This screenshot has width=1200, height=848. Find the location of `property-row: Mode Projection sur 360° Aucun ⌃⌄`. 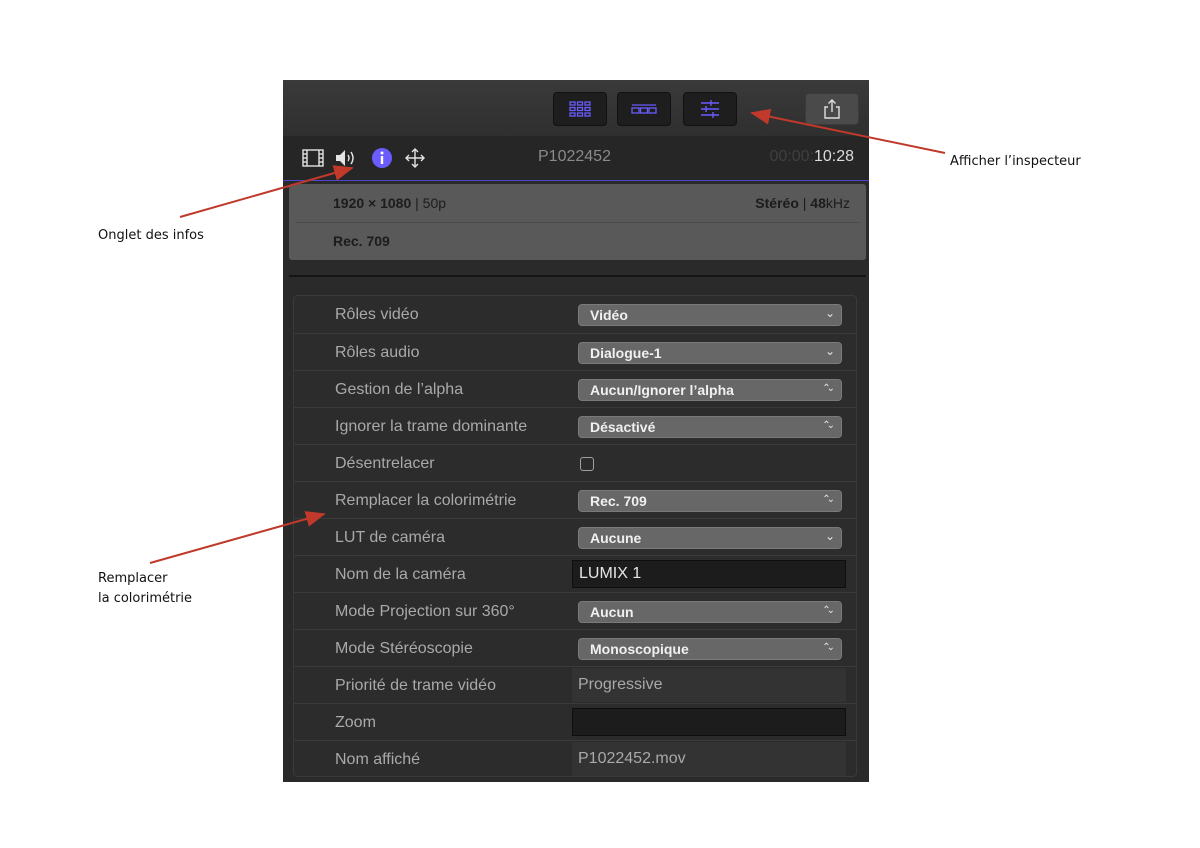

property-row: Mode Projection sur 360° Aucun ⌃⌄ is located at coordinates (575, 610).